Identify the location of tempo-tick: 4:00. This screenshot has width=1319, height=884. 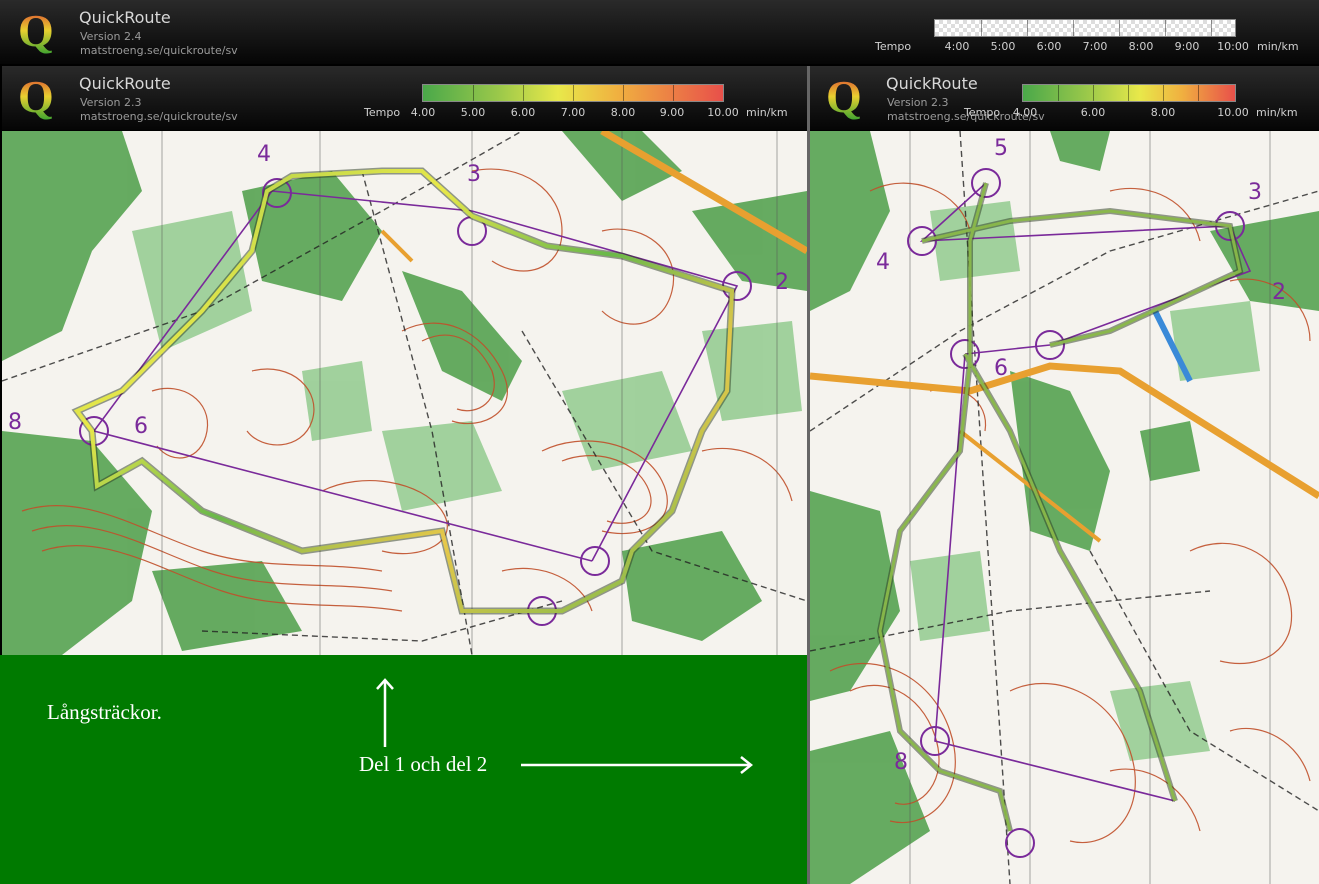
(957, 46).